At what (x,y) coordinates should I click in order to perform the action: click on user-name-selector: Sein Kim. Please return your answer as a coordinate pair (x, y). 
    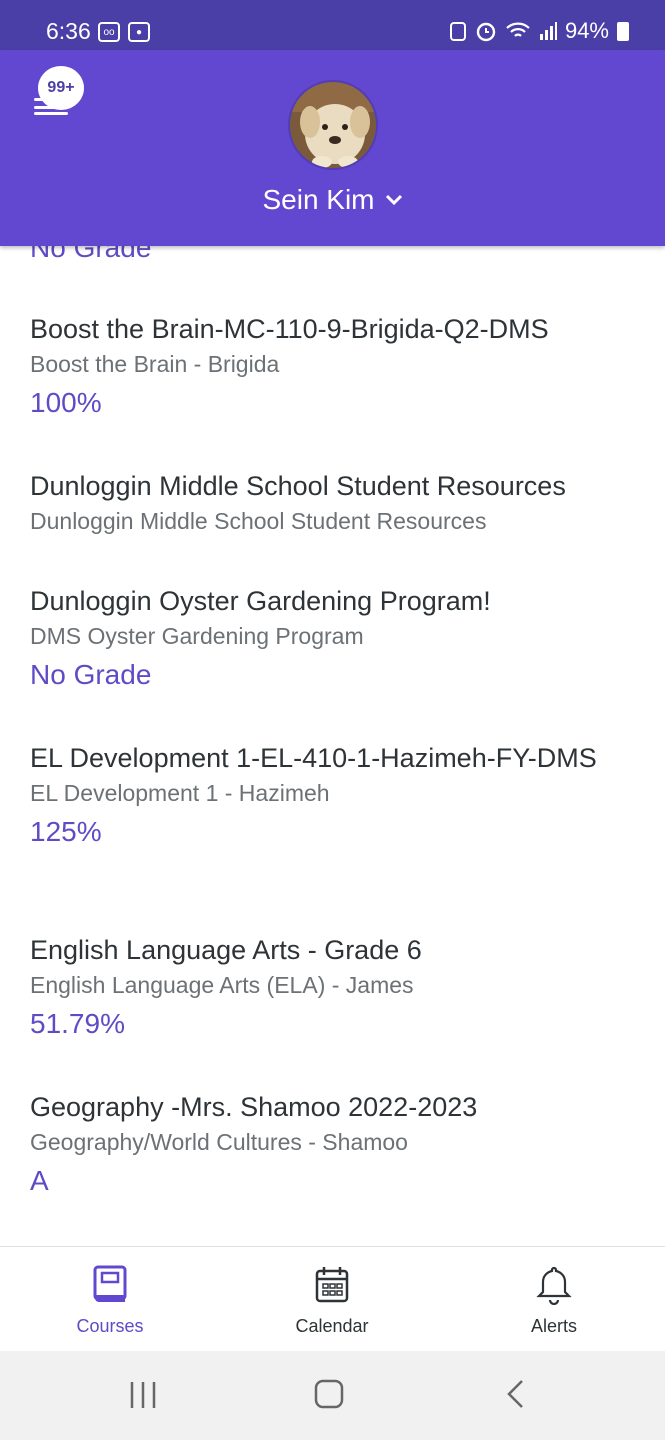
    Looking at the image, I should click on (332, 200).